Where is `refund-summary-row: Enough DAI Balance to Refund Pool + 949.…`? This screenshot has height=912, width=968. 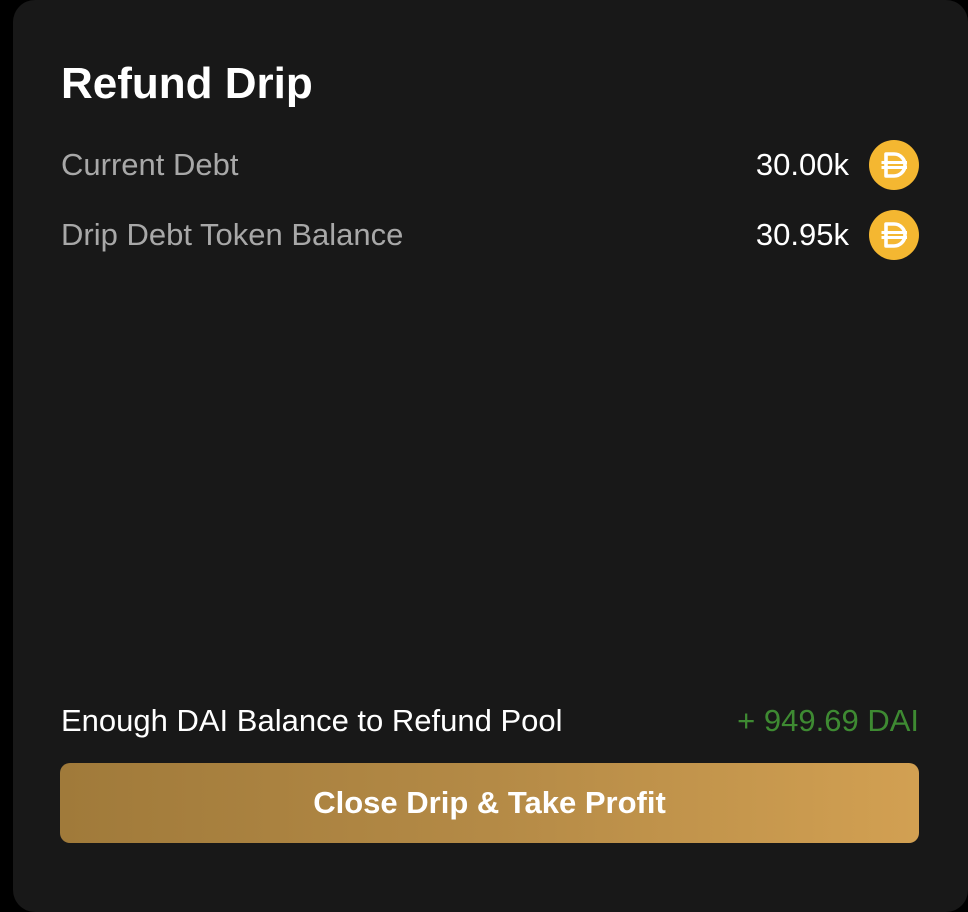 refund-summary-row: Enough DAI Balance to Refund Pool + 949.… is located at coordinates (490, 721).